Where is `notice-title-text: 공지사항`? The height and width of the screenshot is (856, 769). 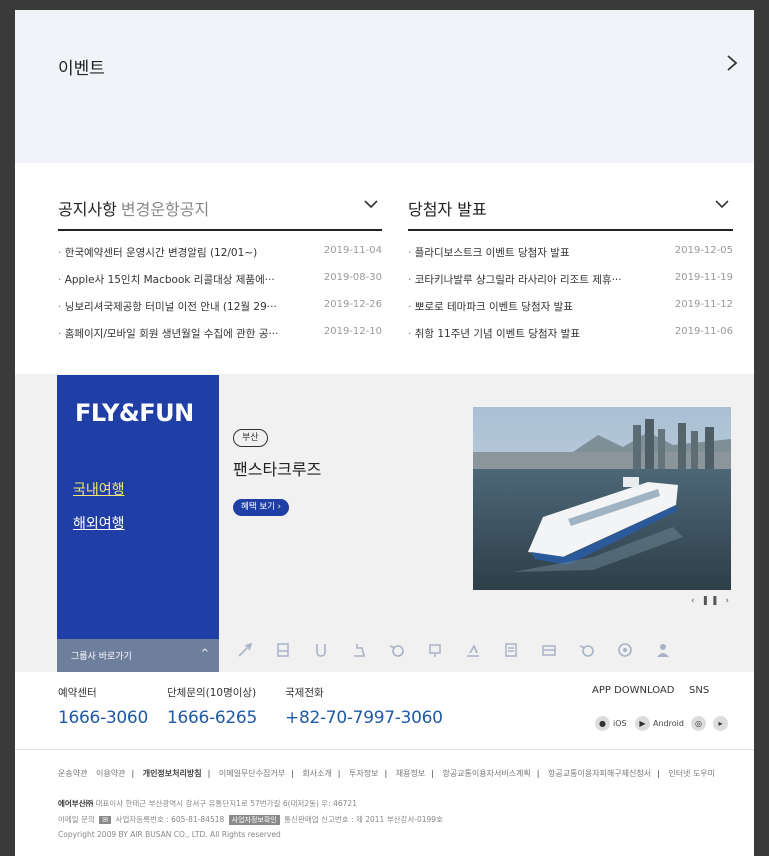 notice-title-text: 공지사항 is located at coordinates (87, 209).